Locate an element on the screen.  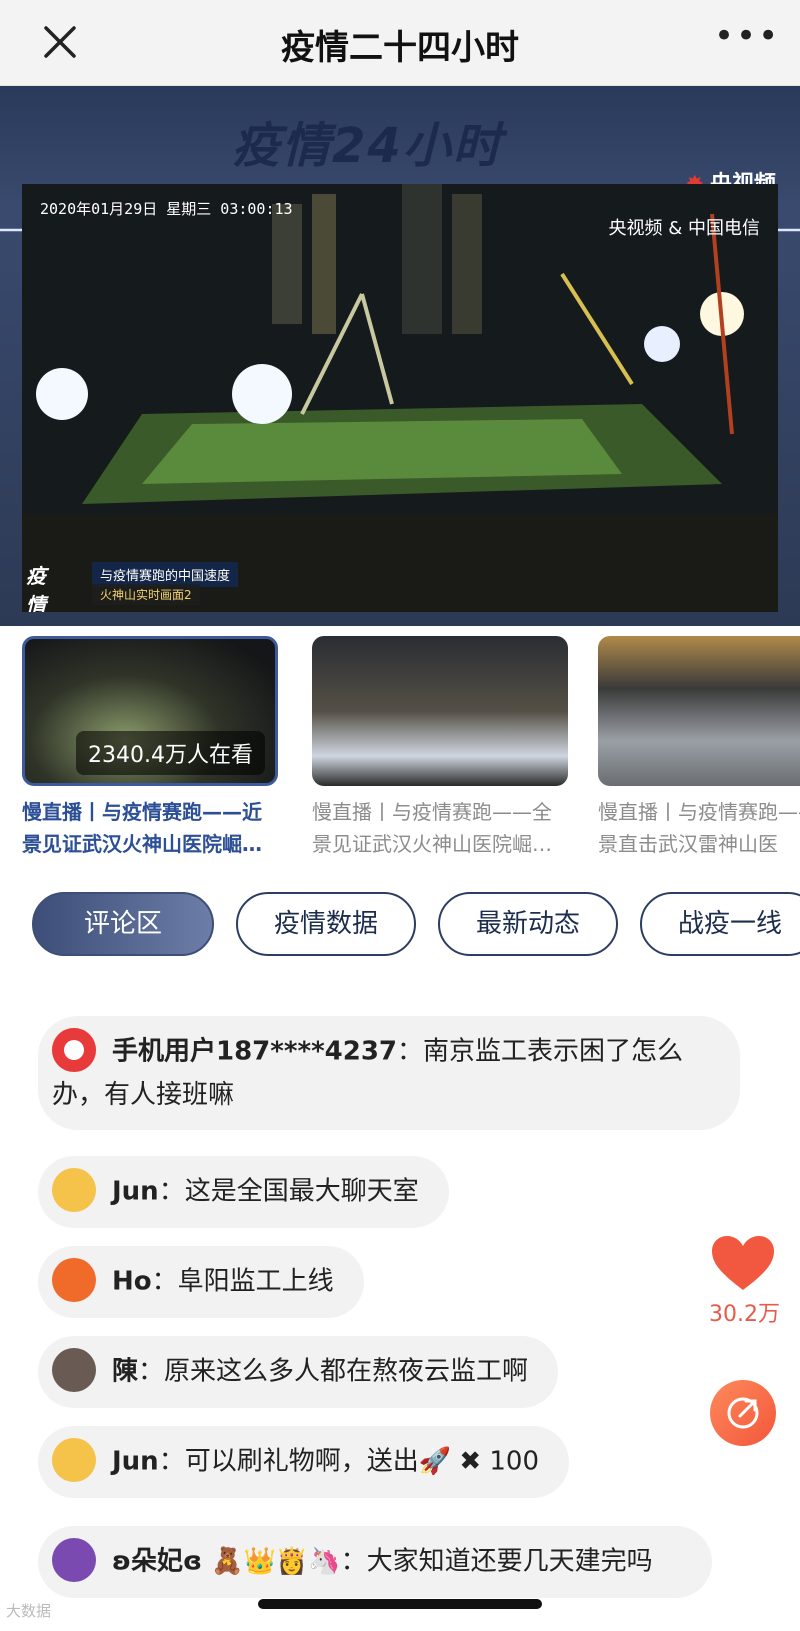
section-tabs: 评论区 疫情数据 最新动态 战疫一线 is located at coordinates (400, 925).